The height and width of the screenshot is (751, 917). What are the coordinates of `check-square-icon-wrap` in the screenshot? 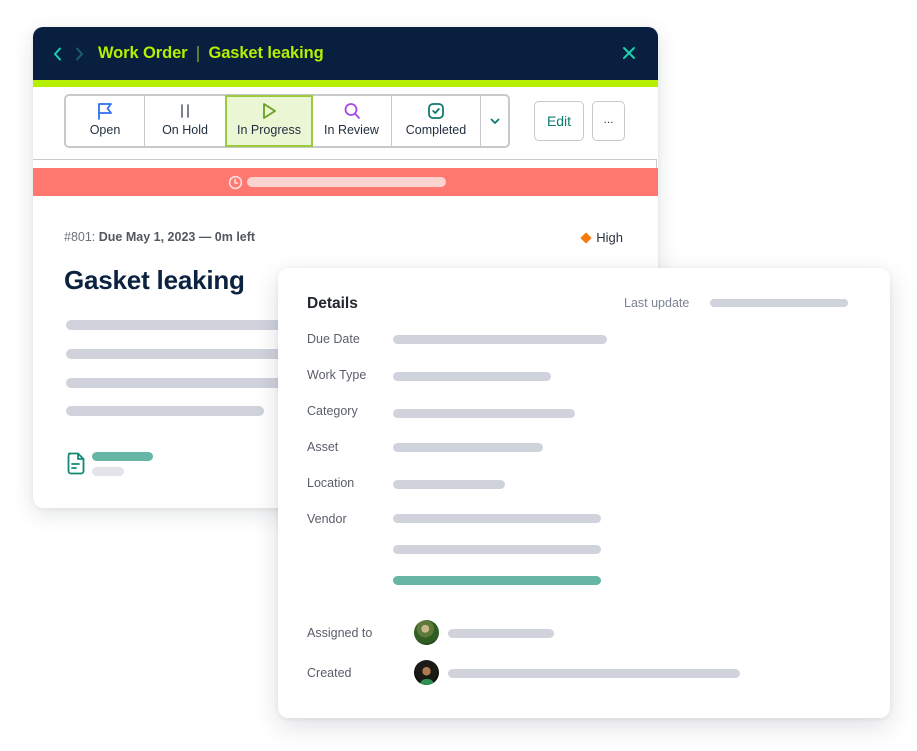 It's located at (436, 111).